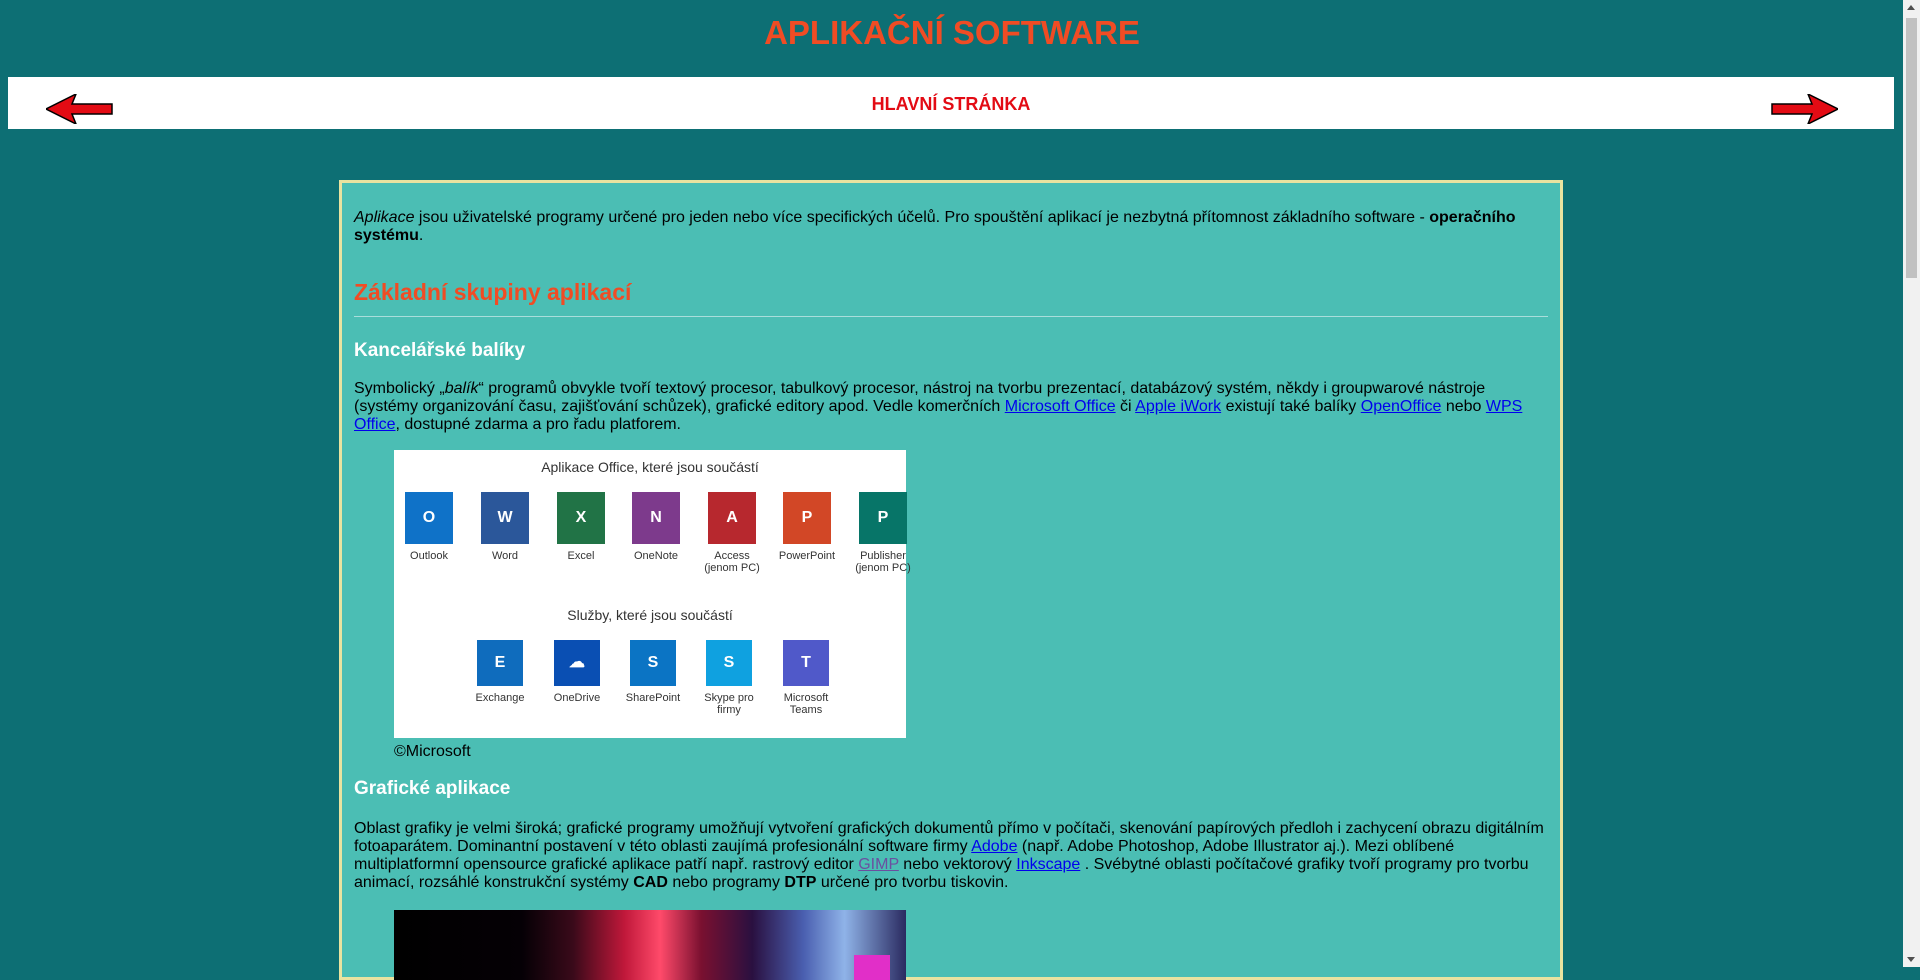  What do you see at coordinates (800, 882) in the screenshot?
I see `graphics-bold-dtp: DTP` at bounding box center [800, 882].